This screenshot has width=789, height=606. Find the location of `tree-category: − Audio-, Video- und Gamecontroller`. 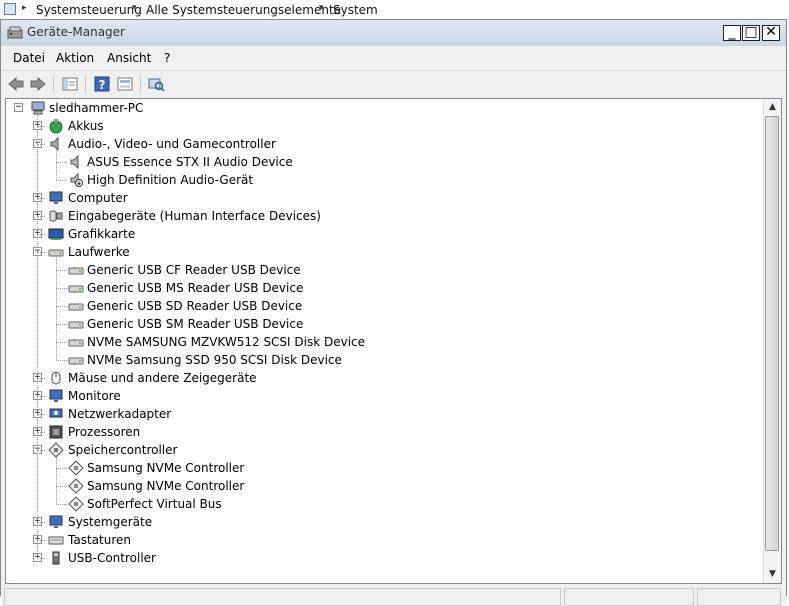

tree-category: − Audio-, Video- und Gamecontroller is located at coordinates (385, 144).